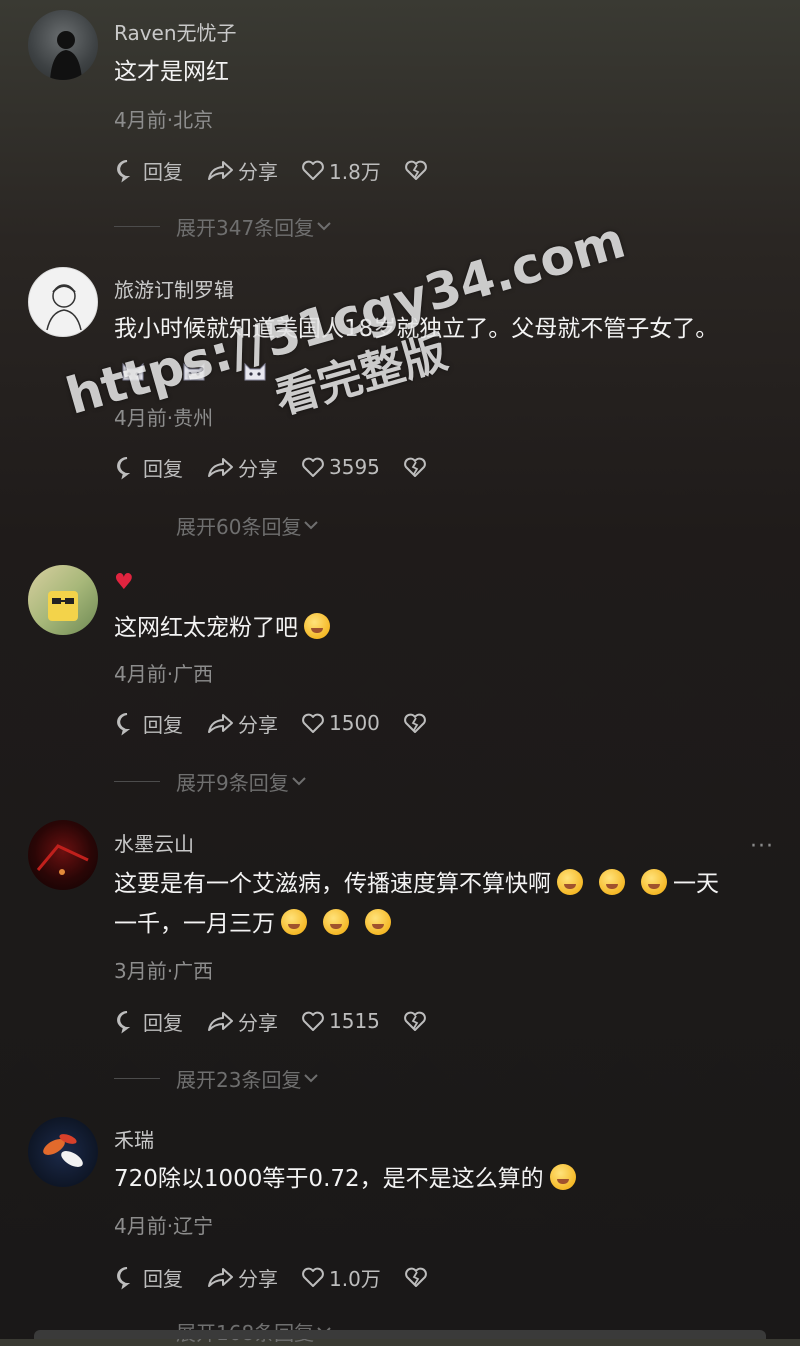  I want to click on expand-replies-button: 展开23条回复, so click(217, 1078).